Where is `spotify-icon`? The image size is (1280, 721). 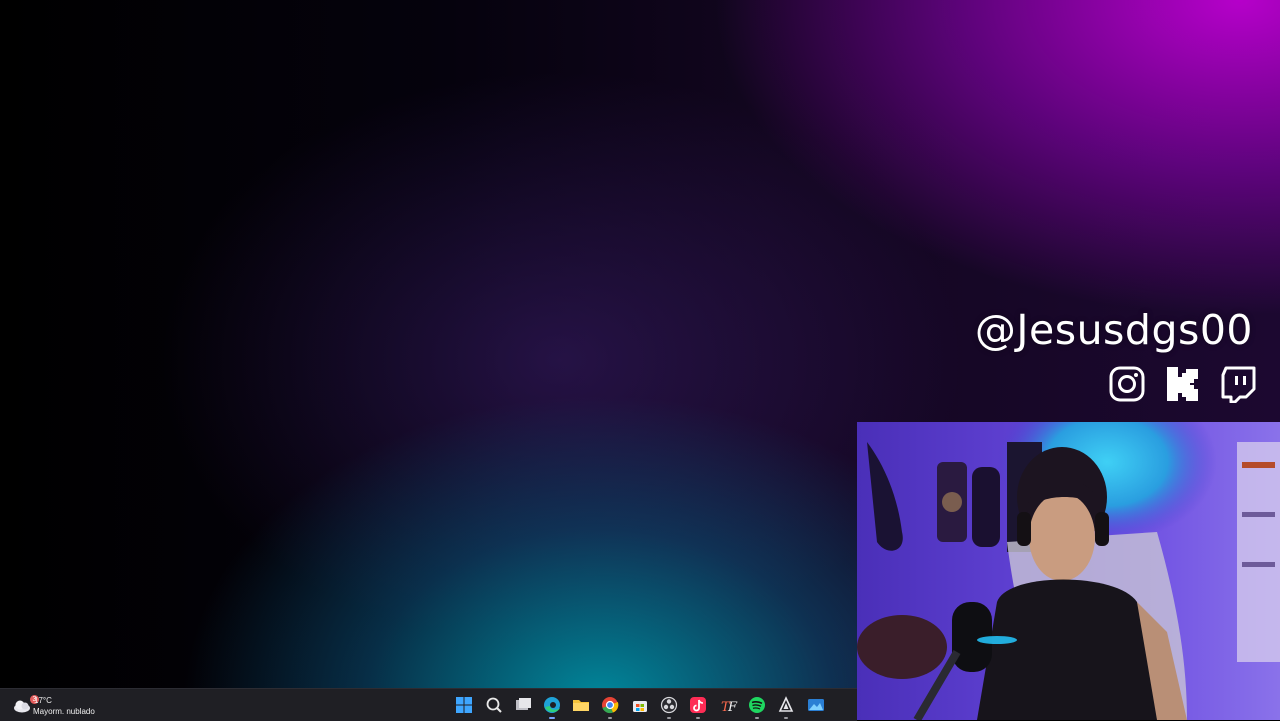
spotify-icon is located at coordinates (757, 706).